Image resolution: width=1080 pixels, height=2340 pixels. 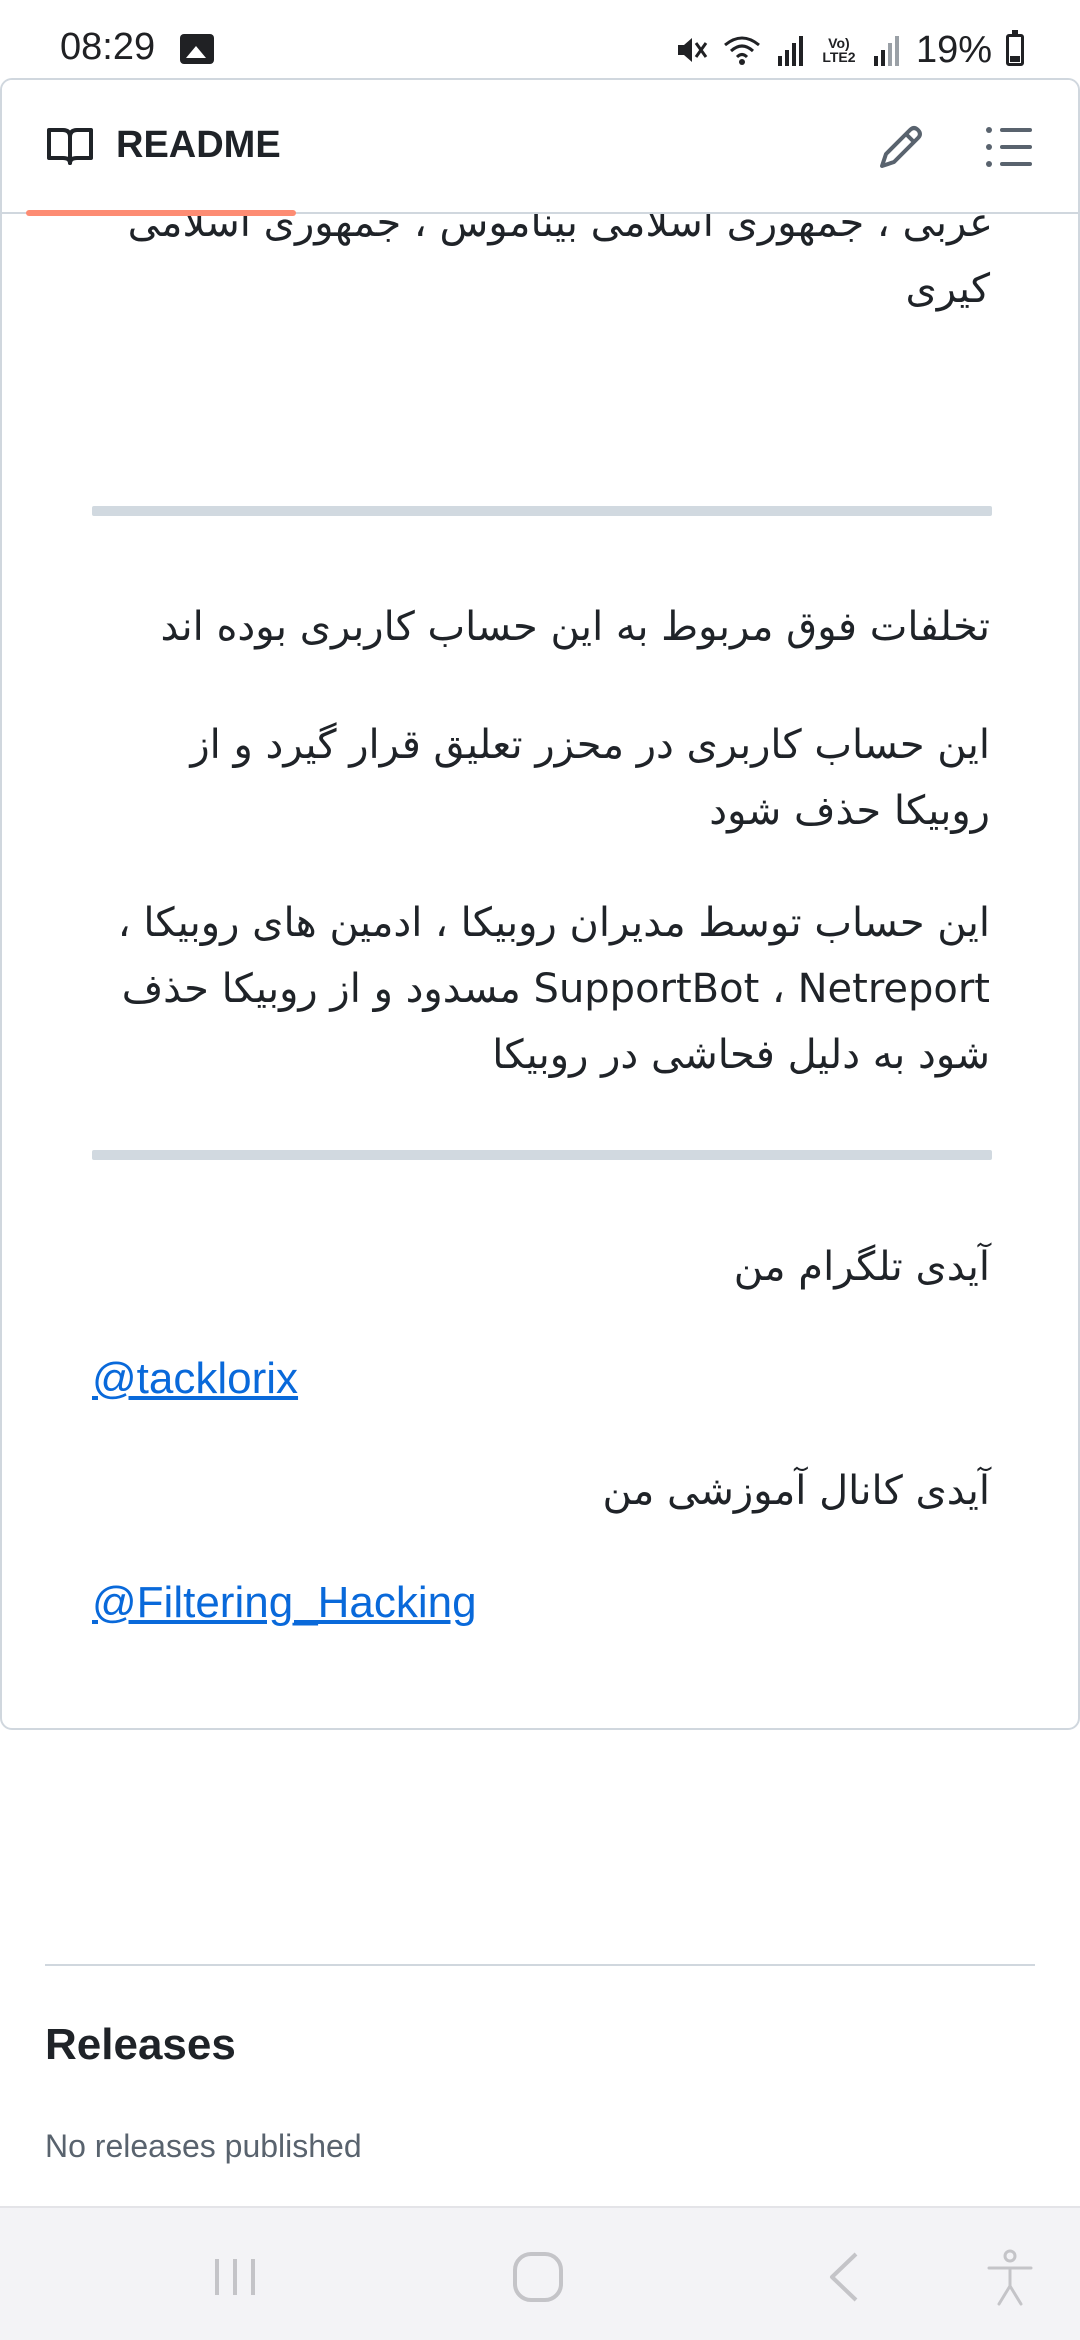 I want to click on horizontal-rule, so click(x=542, y=511).